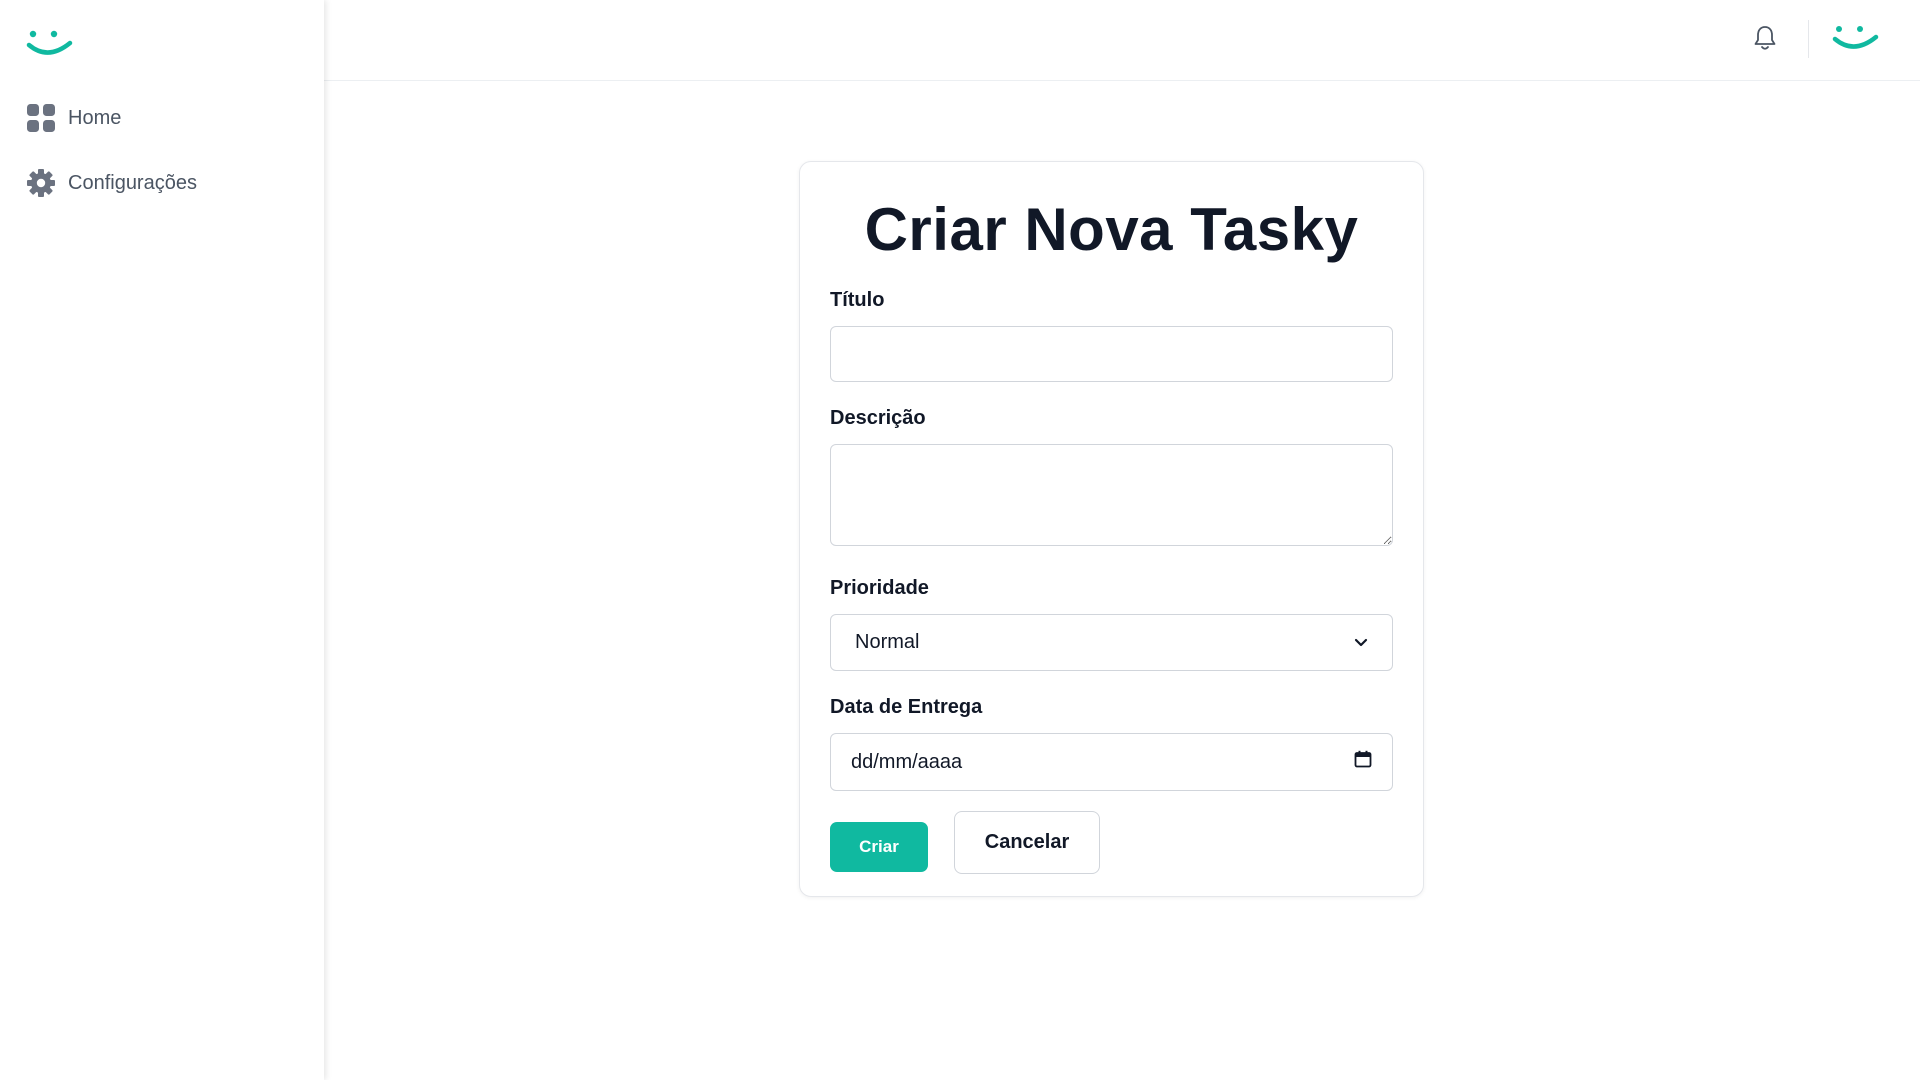 Image resolution: width=1920 pixels, height=1080 pixels. I want to click on titulo-input, so click(1111, 354).